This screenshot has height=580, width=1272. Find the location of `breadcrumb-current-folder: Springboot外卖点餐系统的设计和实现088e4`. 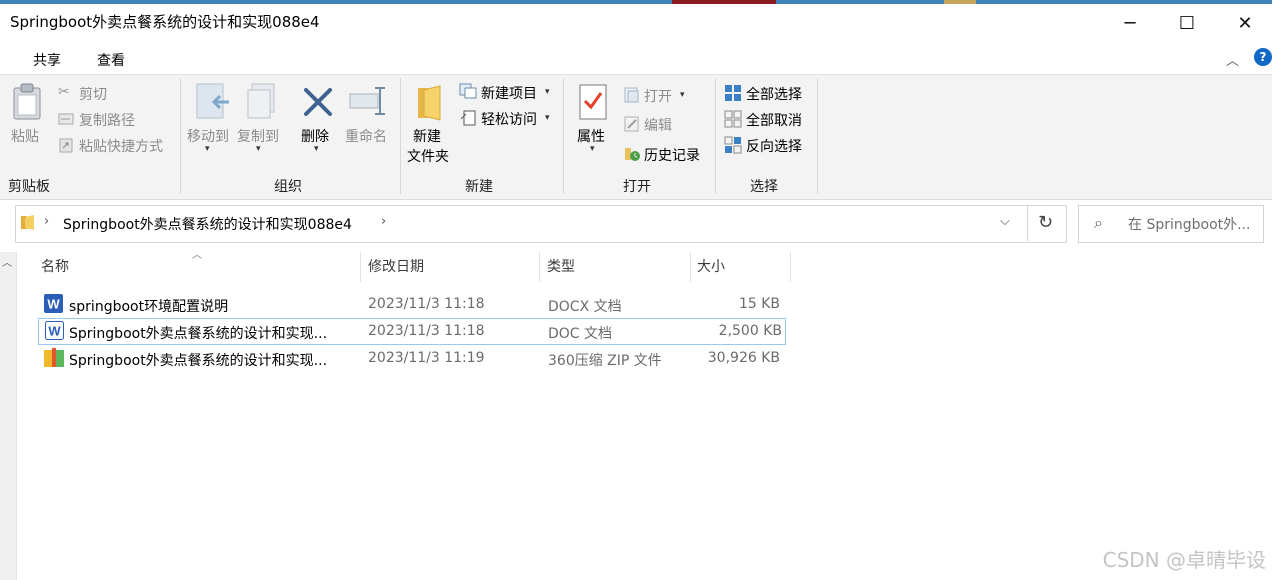

breadcrumb-current-folder: Springboot外卖点餐系统的设计和实现088e4 is located at coordinates (207, 224).